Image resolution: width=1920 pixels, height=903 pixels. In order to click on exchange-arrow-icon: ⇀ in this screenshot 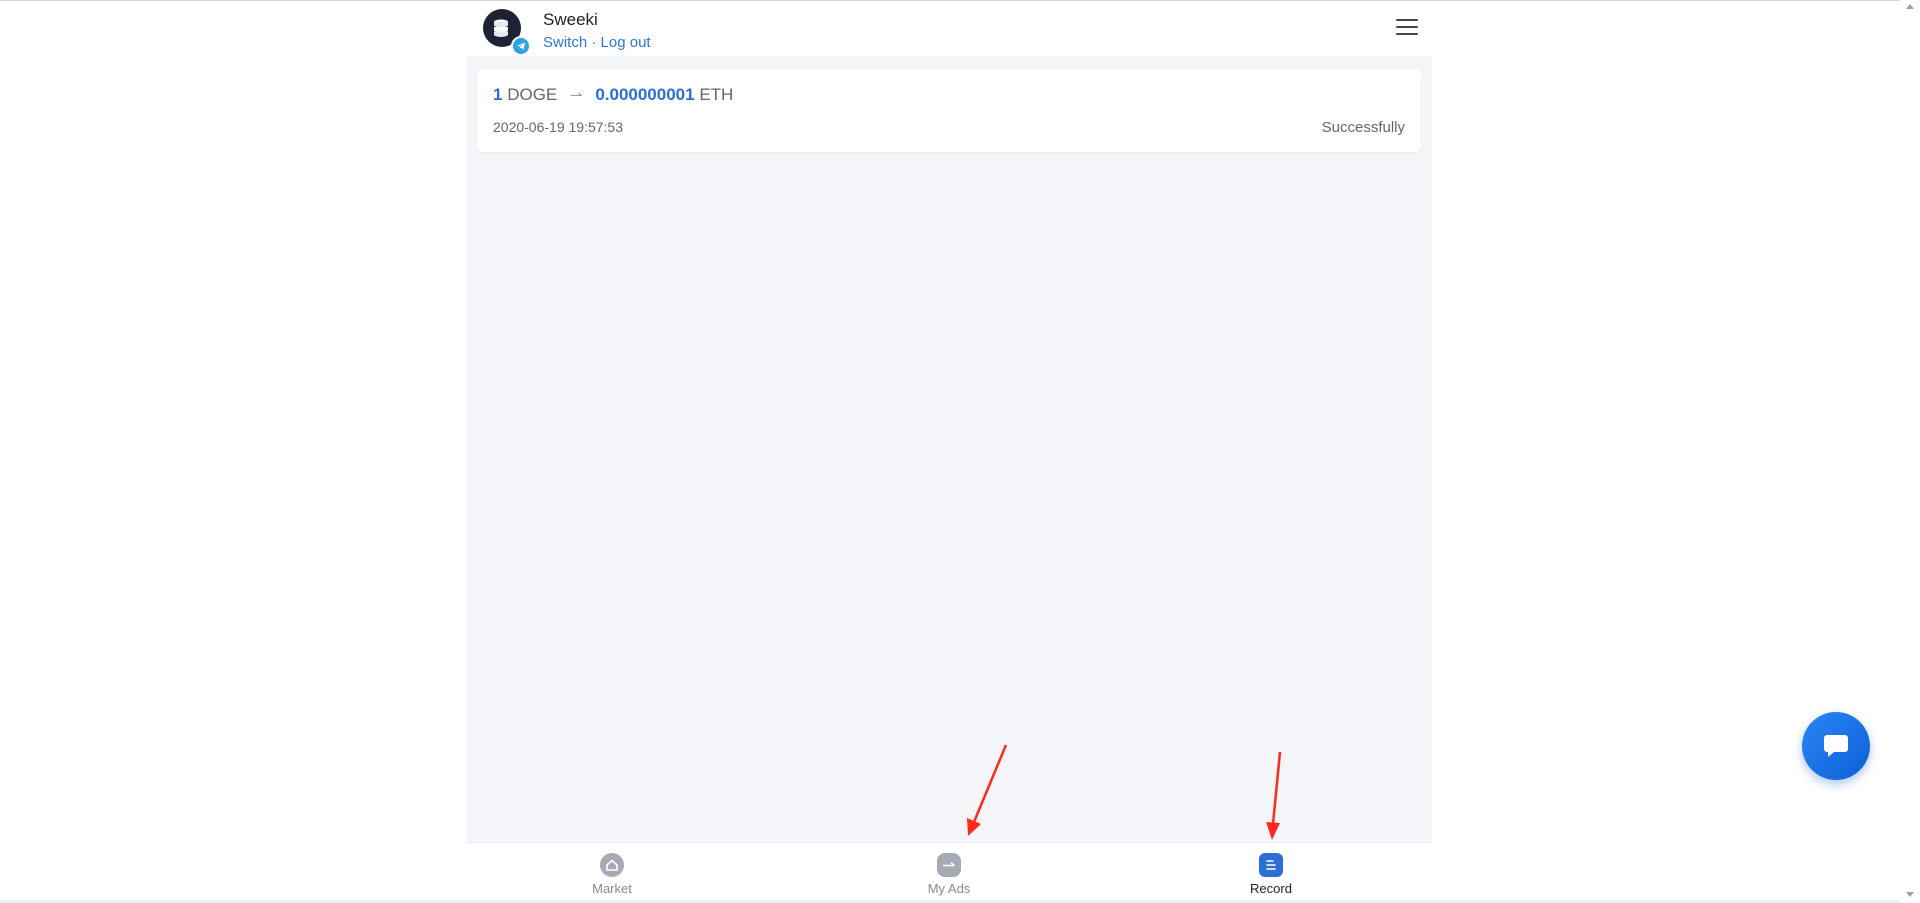, I will do `click(576, 95)`.